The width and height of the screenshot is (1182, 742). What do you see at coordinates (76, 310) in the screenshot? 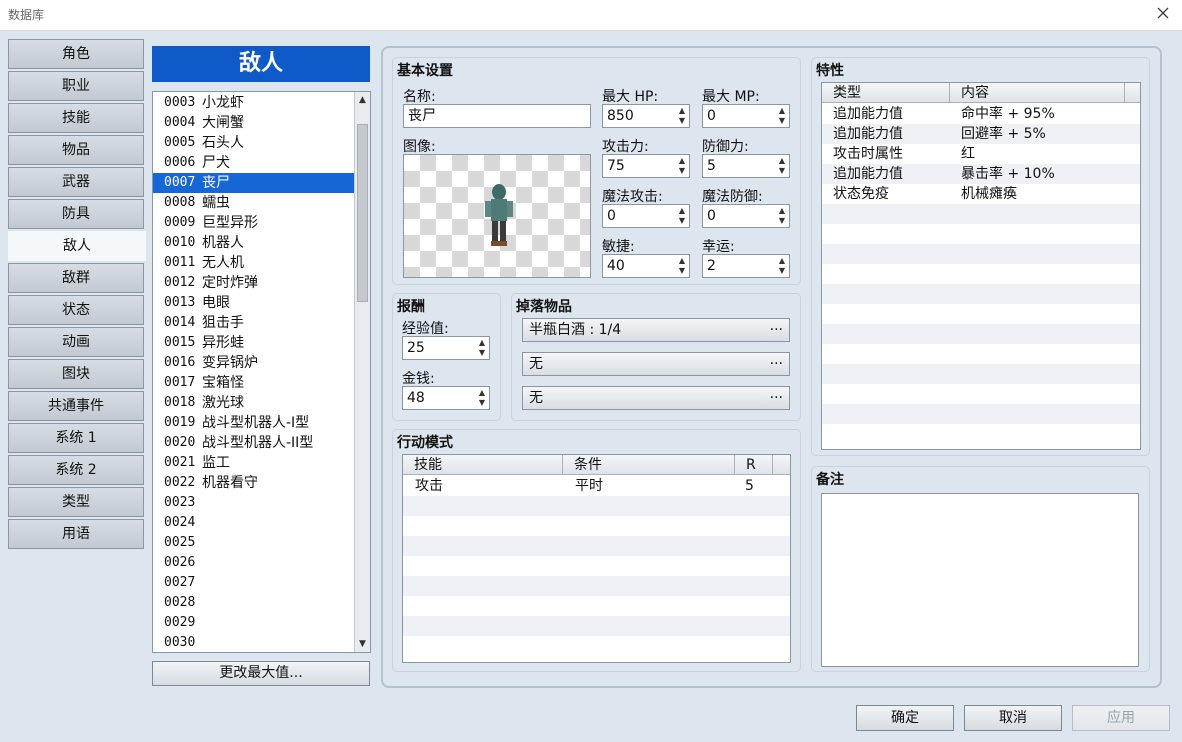
I see `nav-item-8: 状态` at bounding box center [76, 310].